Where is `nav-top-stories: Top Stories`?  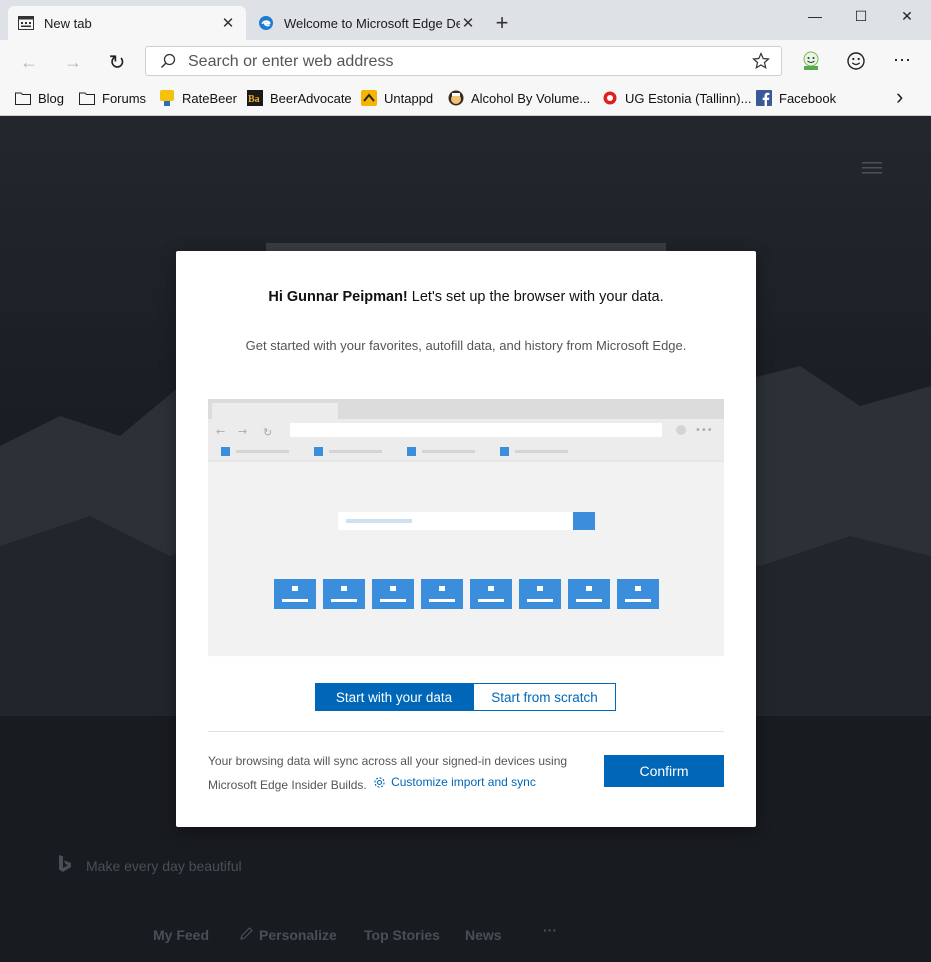 nav-top-stories: Top Stories is located at coordinates (402, 935).